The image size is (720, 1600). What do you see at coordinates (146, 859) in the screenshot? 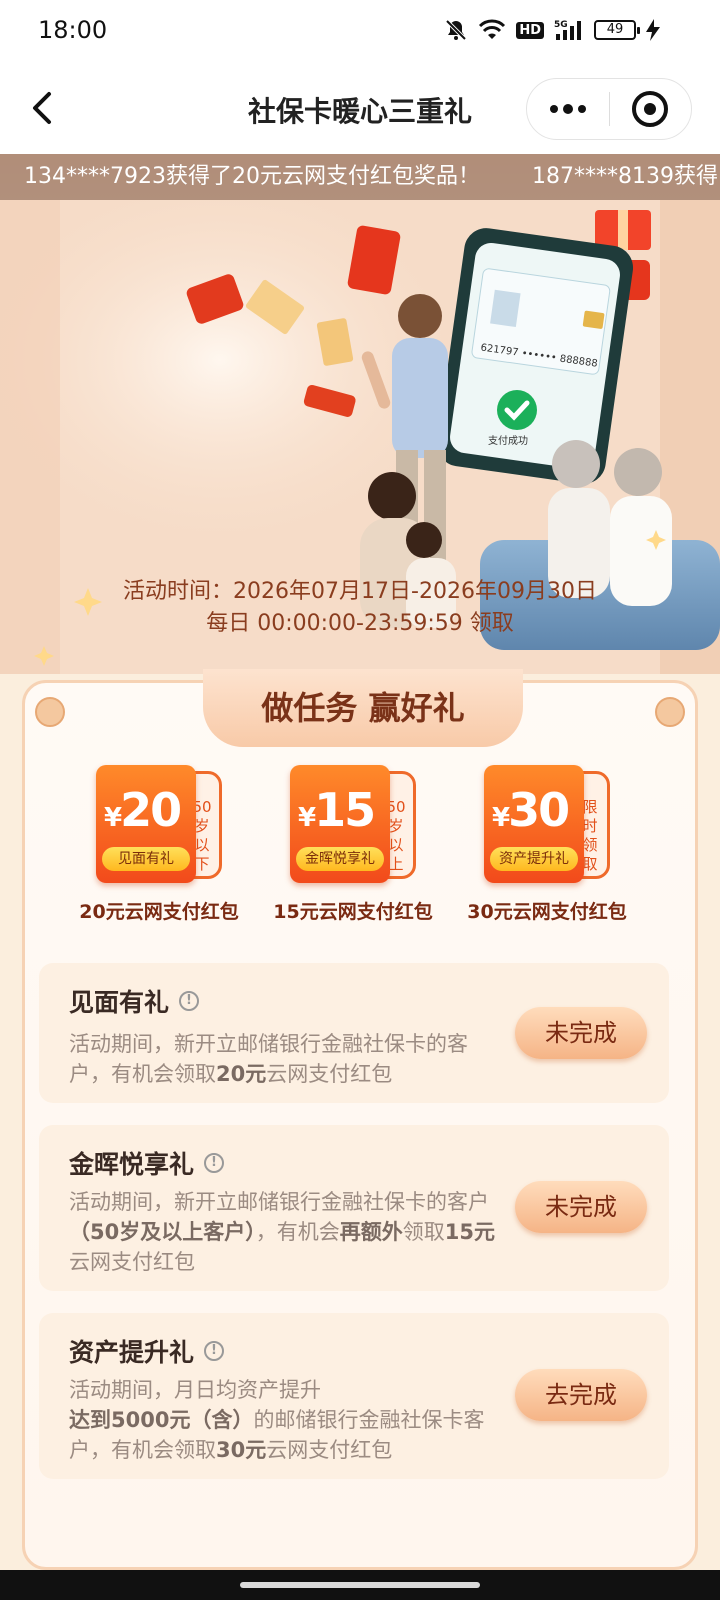
I see `coupon-pill: 见面有礼` at bounding box center [146, 859].